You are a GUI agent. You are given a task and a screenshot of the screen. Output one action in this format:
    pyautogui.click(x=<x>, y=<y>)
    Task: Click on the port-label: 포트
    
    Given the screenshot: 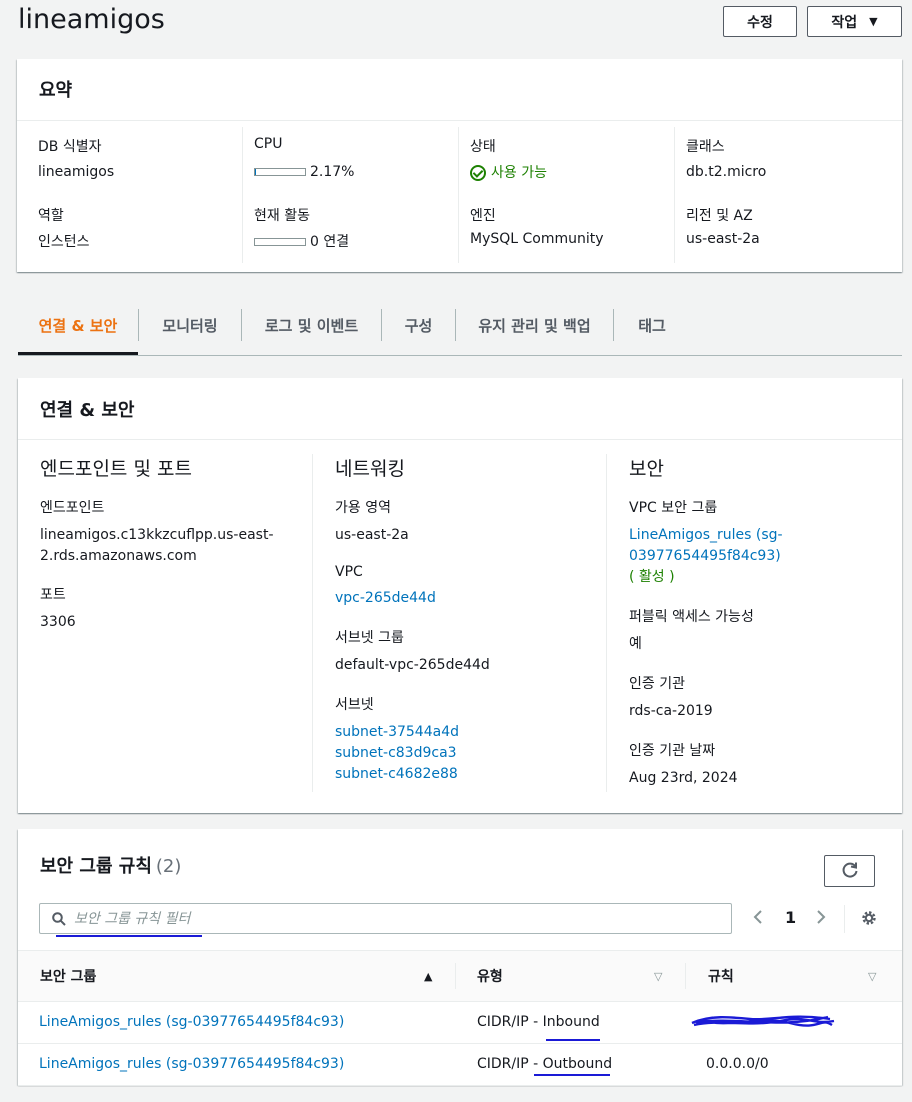 What is the action you would take?
    pyautogui.click(x=53, y=595)
    